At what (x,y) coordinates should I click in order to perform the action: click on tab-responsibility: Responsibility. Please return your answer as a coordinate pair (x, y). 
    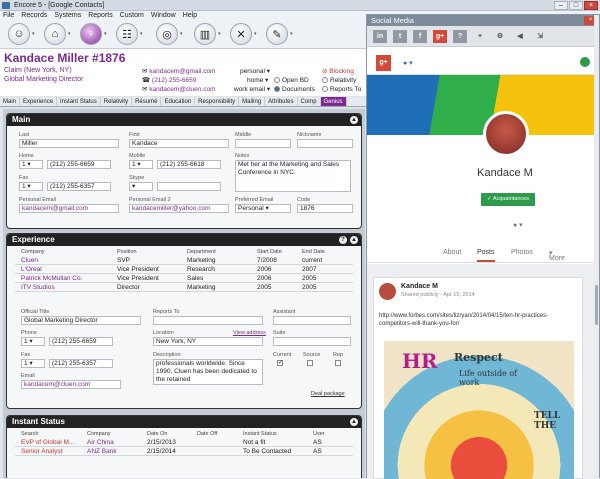
    Looking at the image, I should click on (217, 101).